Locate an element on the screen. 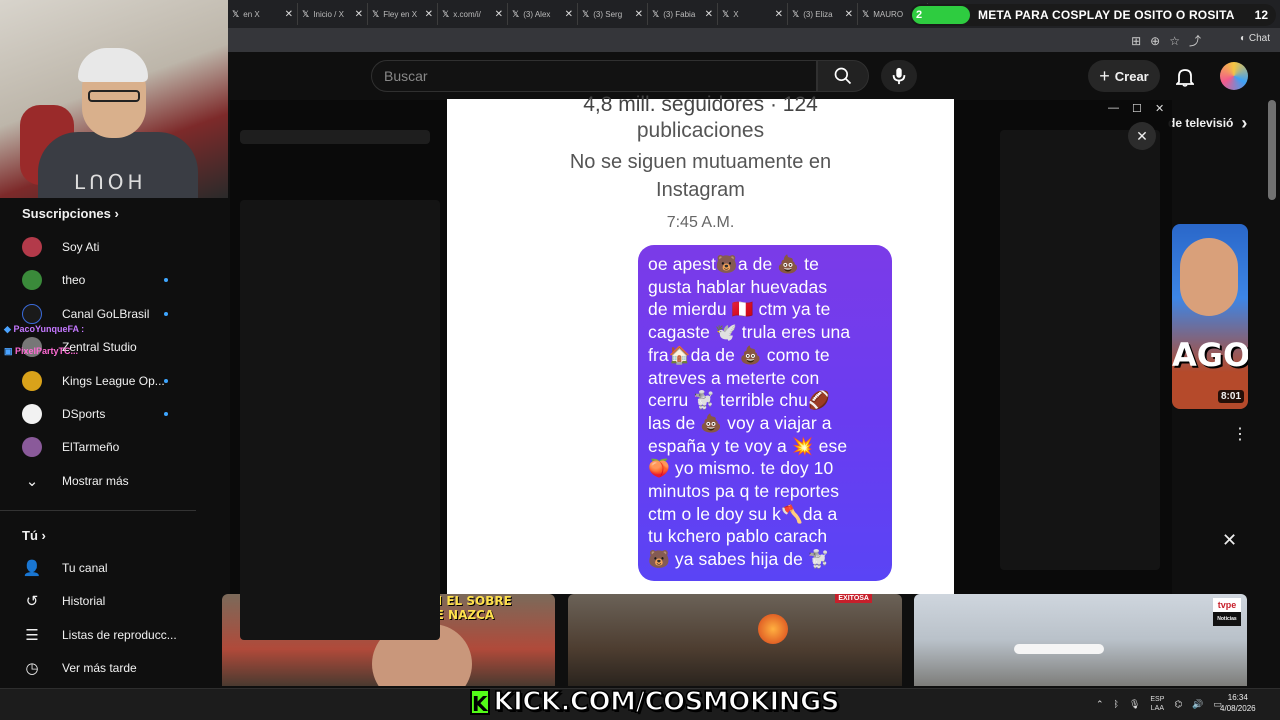 This screenshot has height=720, width=1280. history-icon: ↺ is located at coordinates (32, 601).